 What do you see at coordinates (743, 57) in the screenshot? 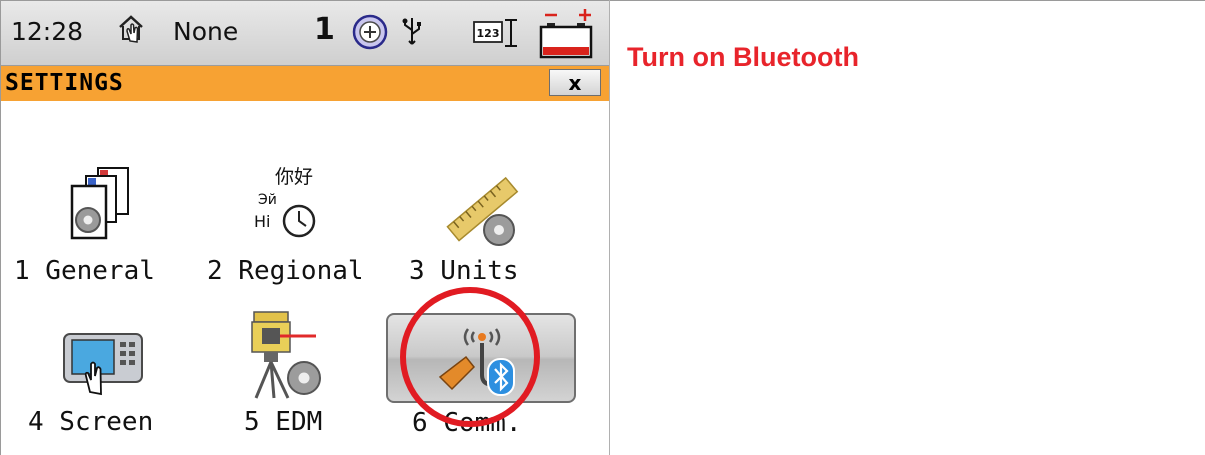
I see `instruction-text: Turn on Bluetooth` at bounding box center [743, 57].